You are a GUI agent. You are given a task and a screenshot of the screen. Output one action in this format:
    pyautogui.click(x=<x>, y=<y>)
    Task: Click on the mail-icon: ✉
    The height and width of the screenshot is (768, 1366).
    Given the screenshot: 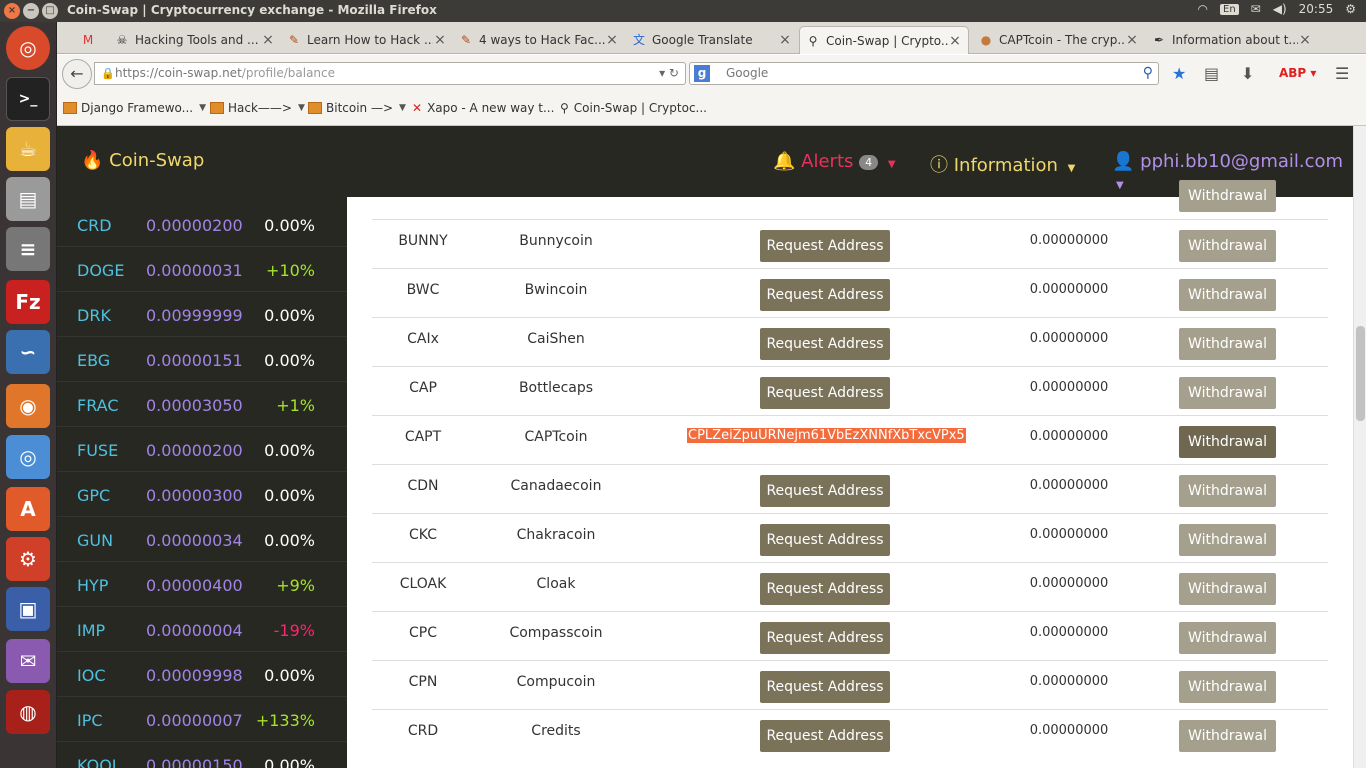 What is the action you would take?
    pyautogui.click(x=1256, y=9)
    